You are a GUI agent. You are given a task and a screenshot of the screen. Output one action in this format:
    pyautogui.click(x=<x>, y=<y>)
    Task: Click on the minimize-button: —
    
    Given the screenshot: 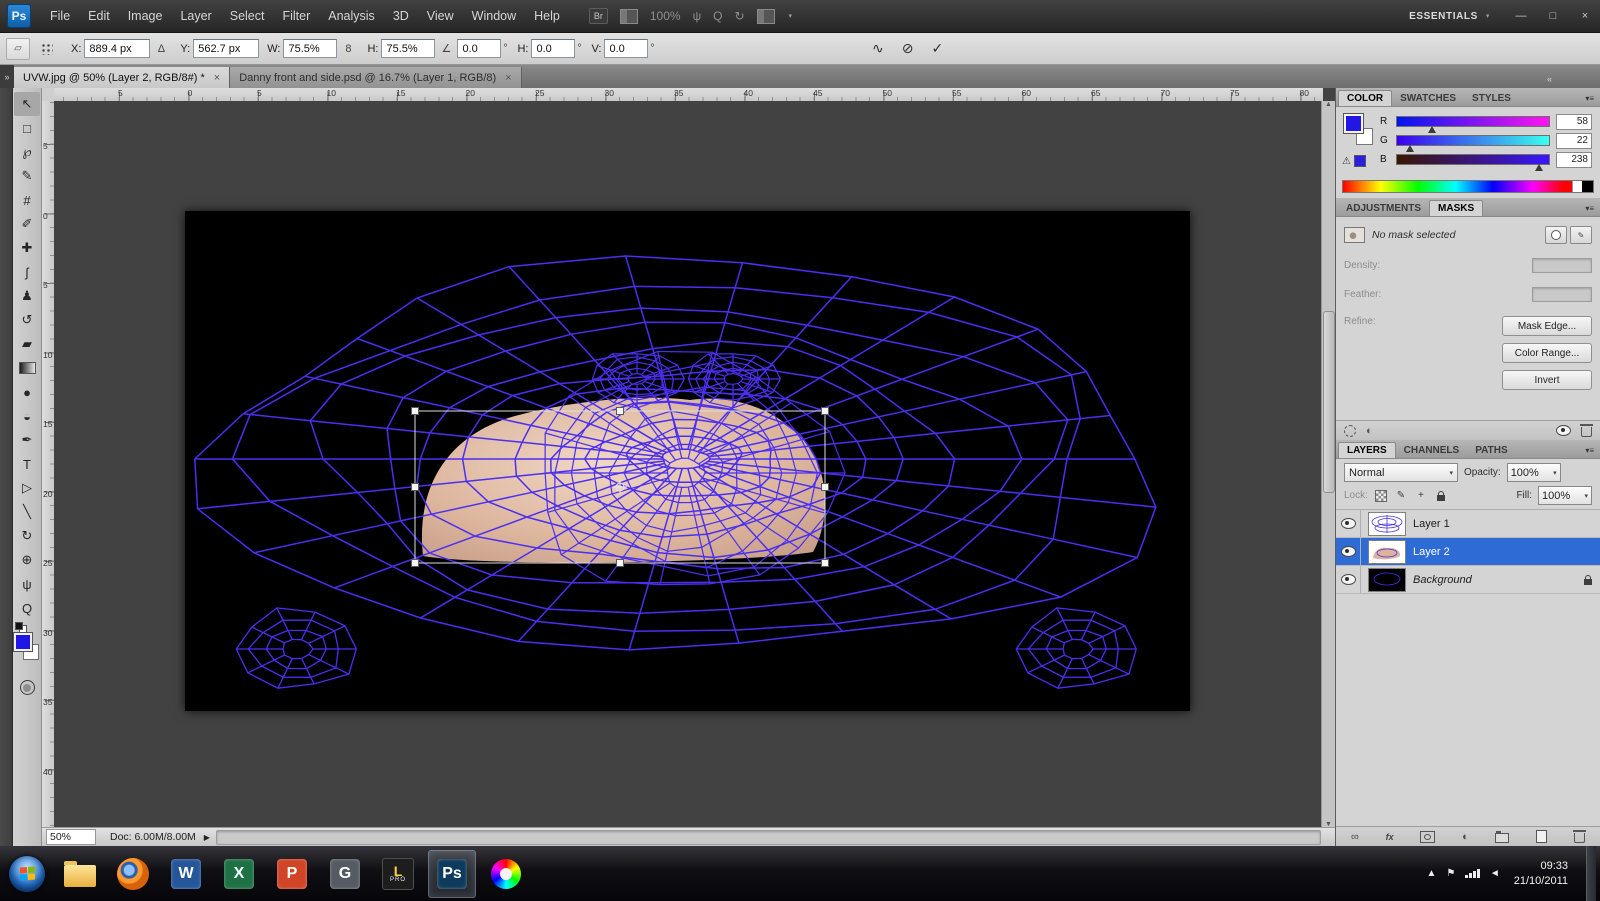 What is the action you would take?
    pyautogui.click(x=1521, y=16)
    